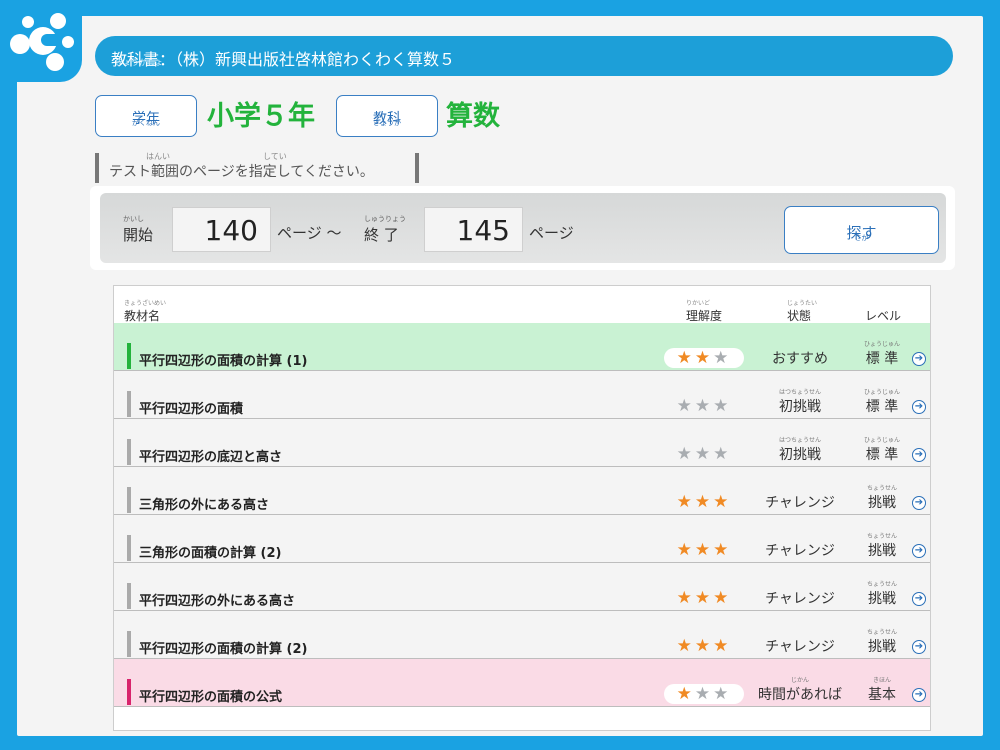 Image resolution: width=1000 pixels, height=750 pixels. What do you see at coordinates (473, 229) in the screenshot?
I see `end-page-input: 145` at bounding box center [473, 229].